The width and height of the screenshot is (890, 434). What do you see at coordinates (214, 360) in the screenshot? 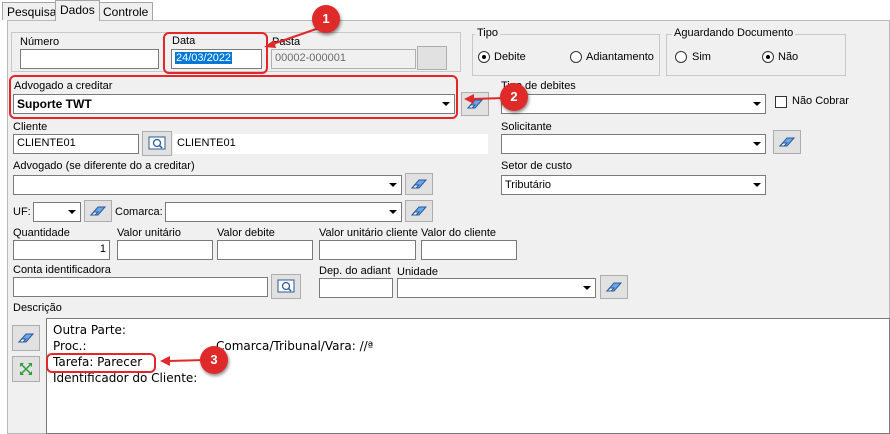
I see `annotation-badge-3: 3` at bounding box center [214, 360].